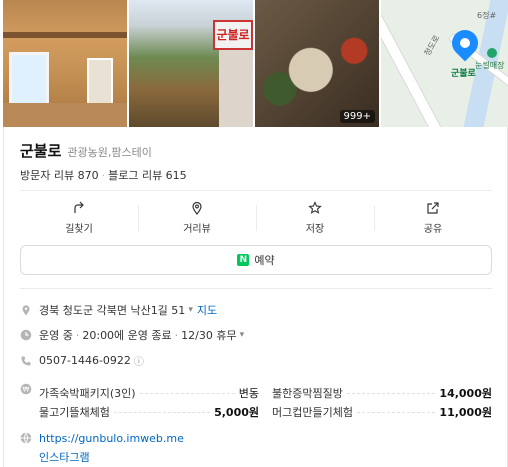  What do you see at coordinates (433, 208) in the screenshot?
I see `share-icon` at bounding box center [433, 208].